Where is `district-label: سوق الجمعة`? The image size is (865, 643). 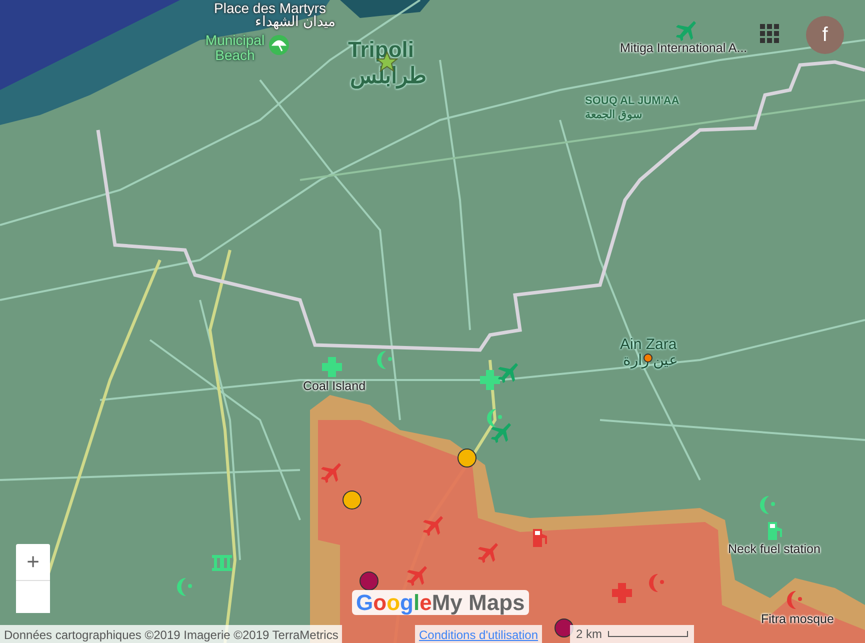
district-label: سوق الجمعة is located at coordinates (613, 116).